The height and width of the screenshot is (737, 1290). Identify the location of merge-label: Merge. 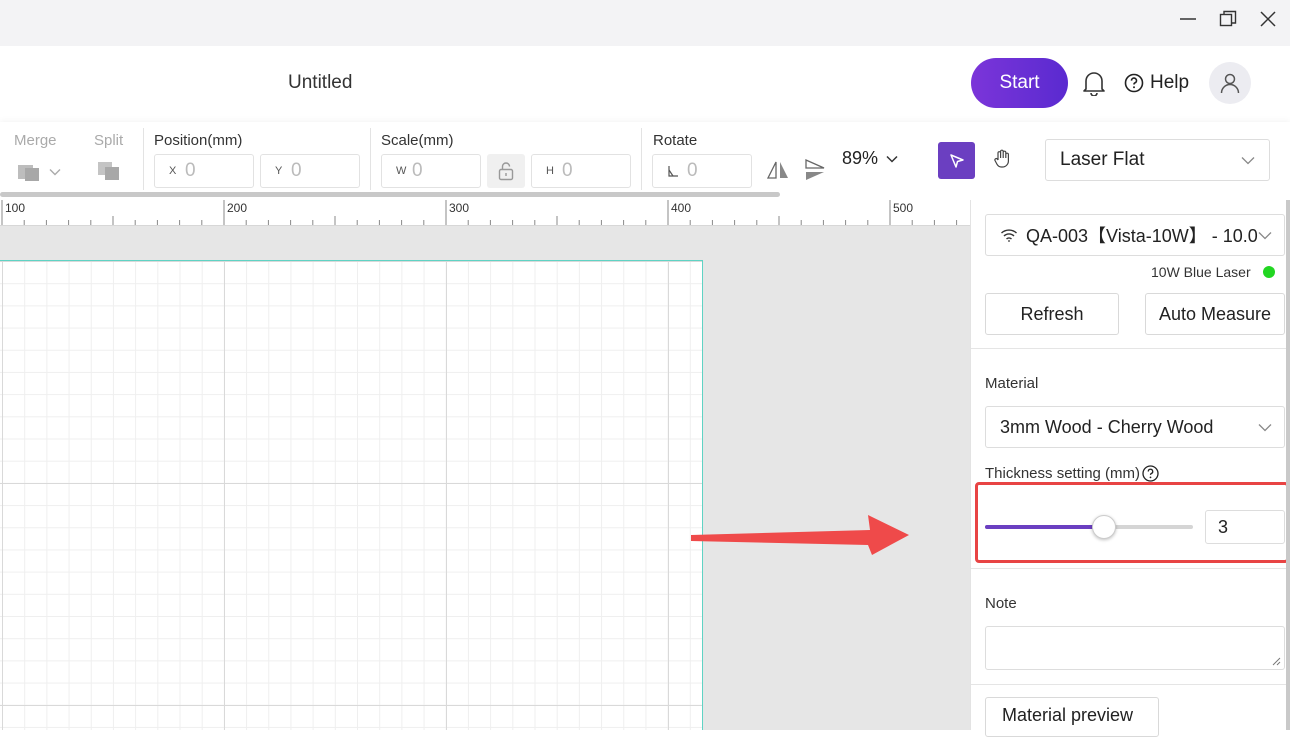
(35, 140).